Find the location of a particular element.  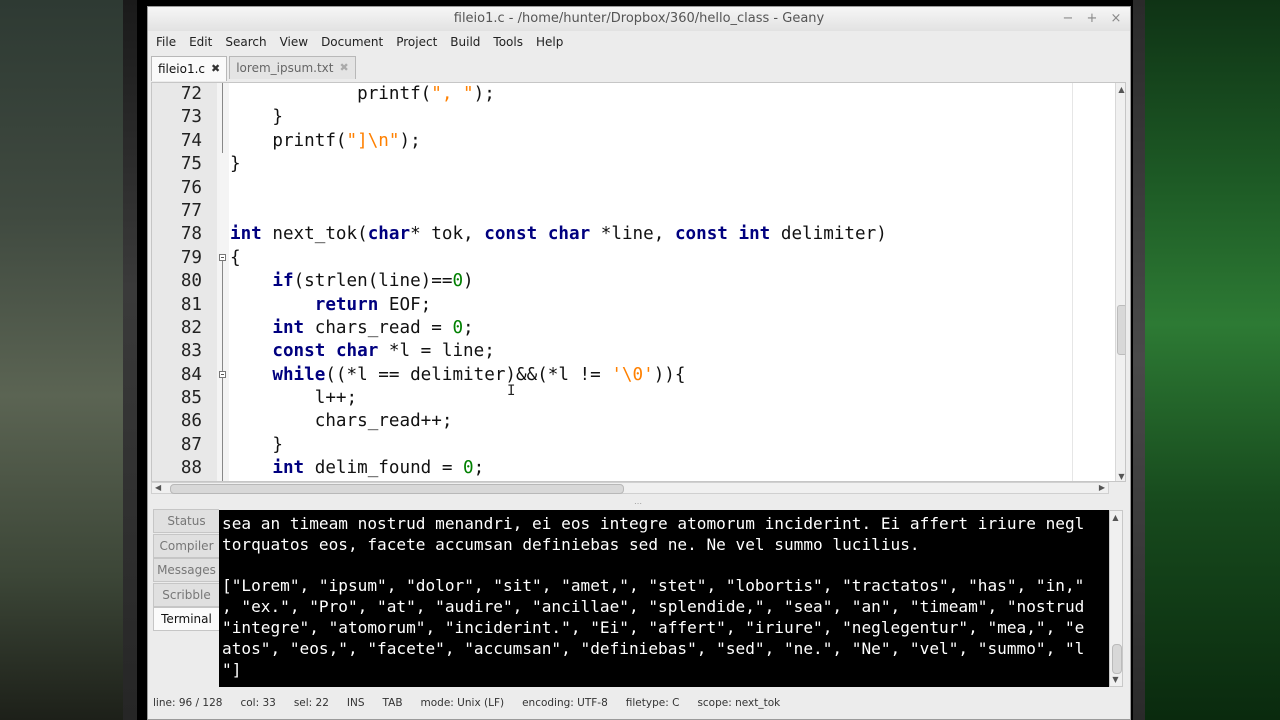

code-line: 85 l++; is located at coordinates (632, 398).